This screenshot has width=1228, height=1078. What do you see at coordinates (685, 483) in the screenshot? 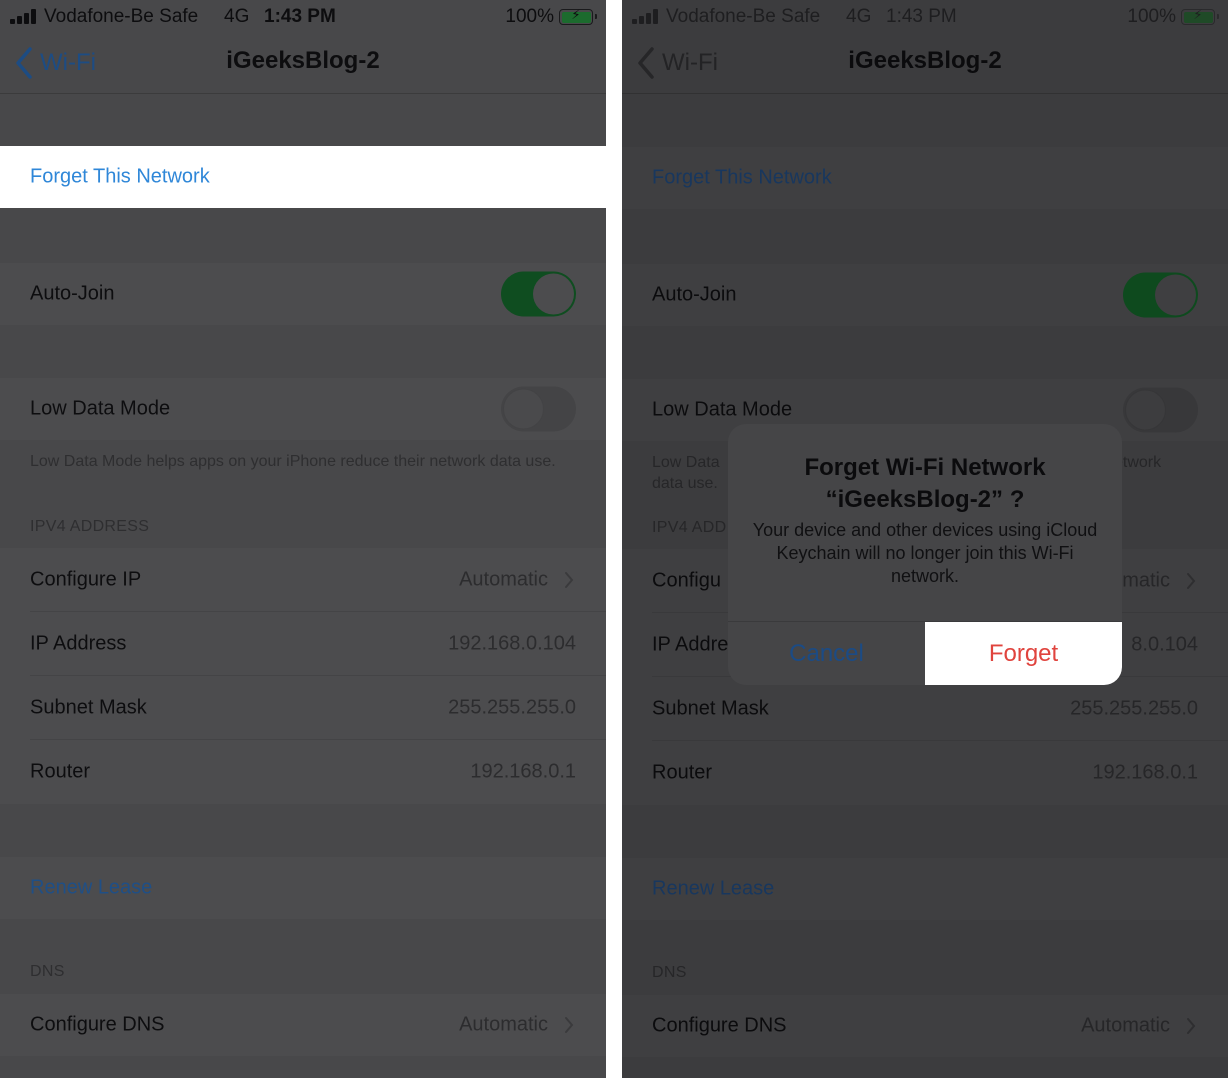
I see `footer-text-visible-left-line2: data use.` at bounding box center [685, 483].